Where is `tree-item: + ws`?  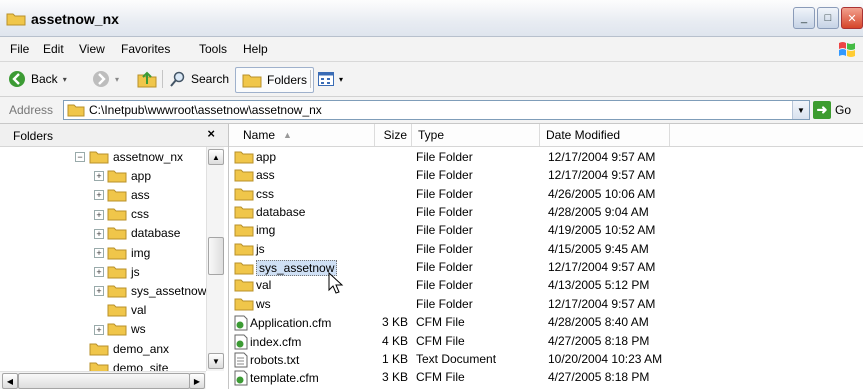 tree-item: + ws is located at coordinates (120, 329).